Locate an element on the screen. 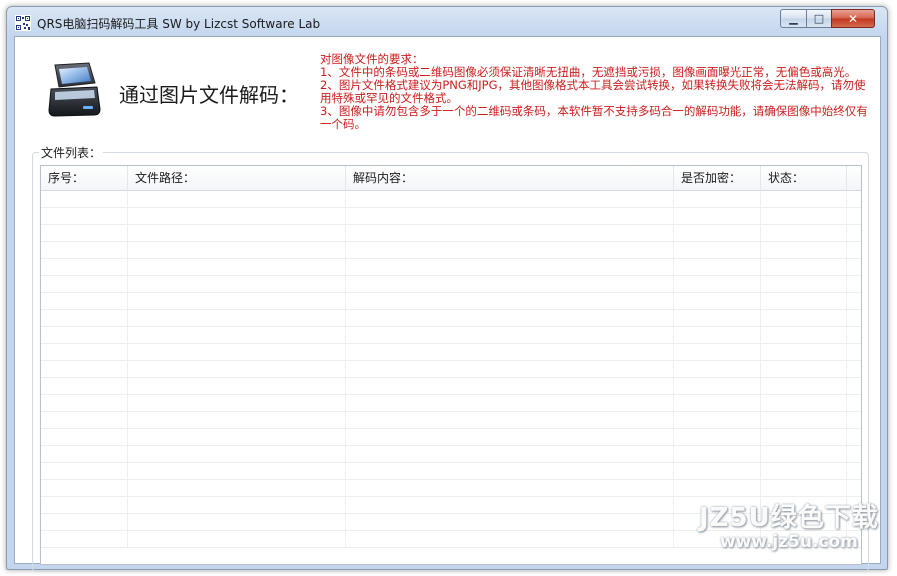  qr-code-icon is located at coordinates (23, 23).